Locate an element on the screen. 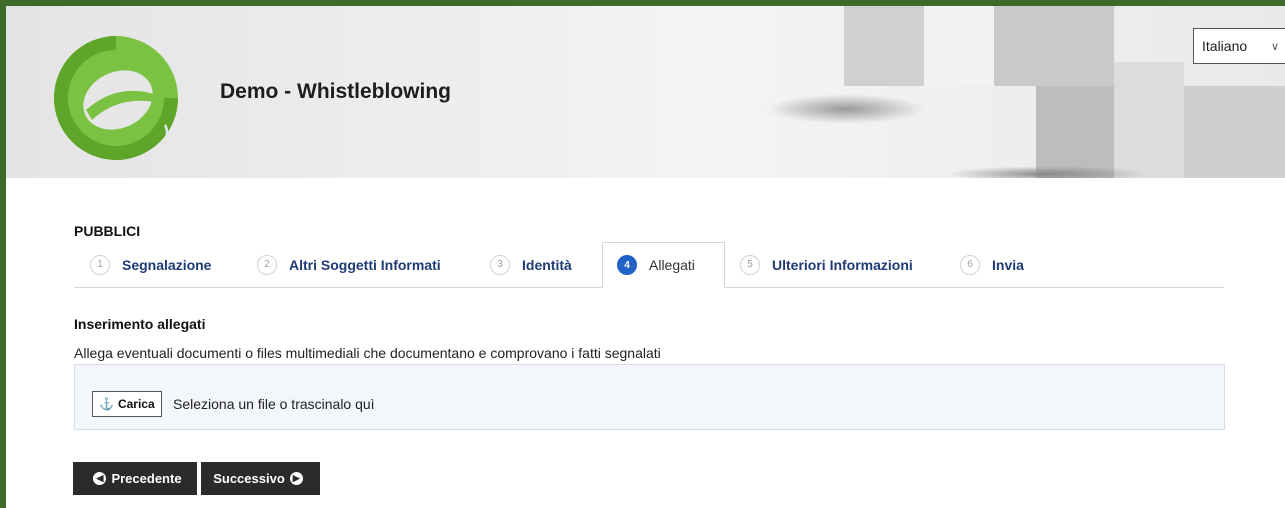 The width and height of the screenshot is (1285, 508). attachments-heading: Inserimento allegati is located at coordinates (140, 324).